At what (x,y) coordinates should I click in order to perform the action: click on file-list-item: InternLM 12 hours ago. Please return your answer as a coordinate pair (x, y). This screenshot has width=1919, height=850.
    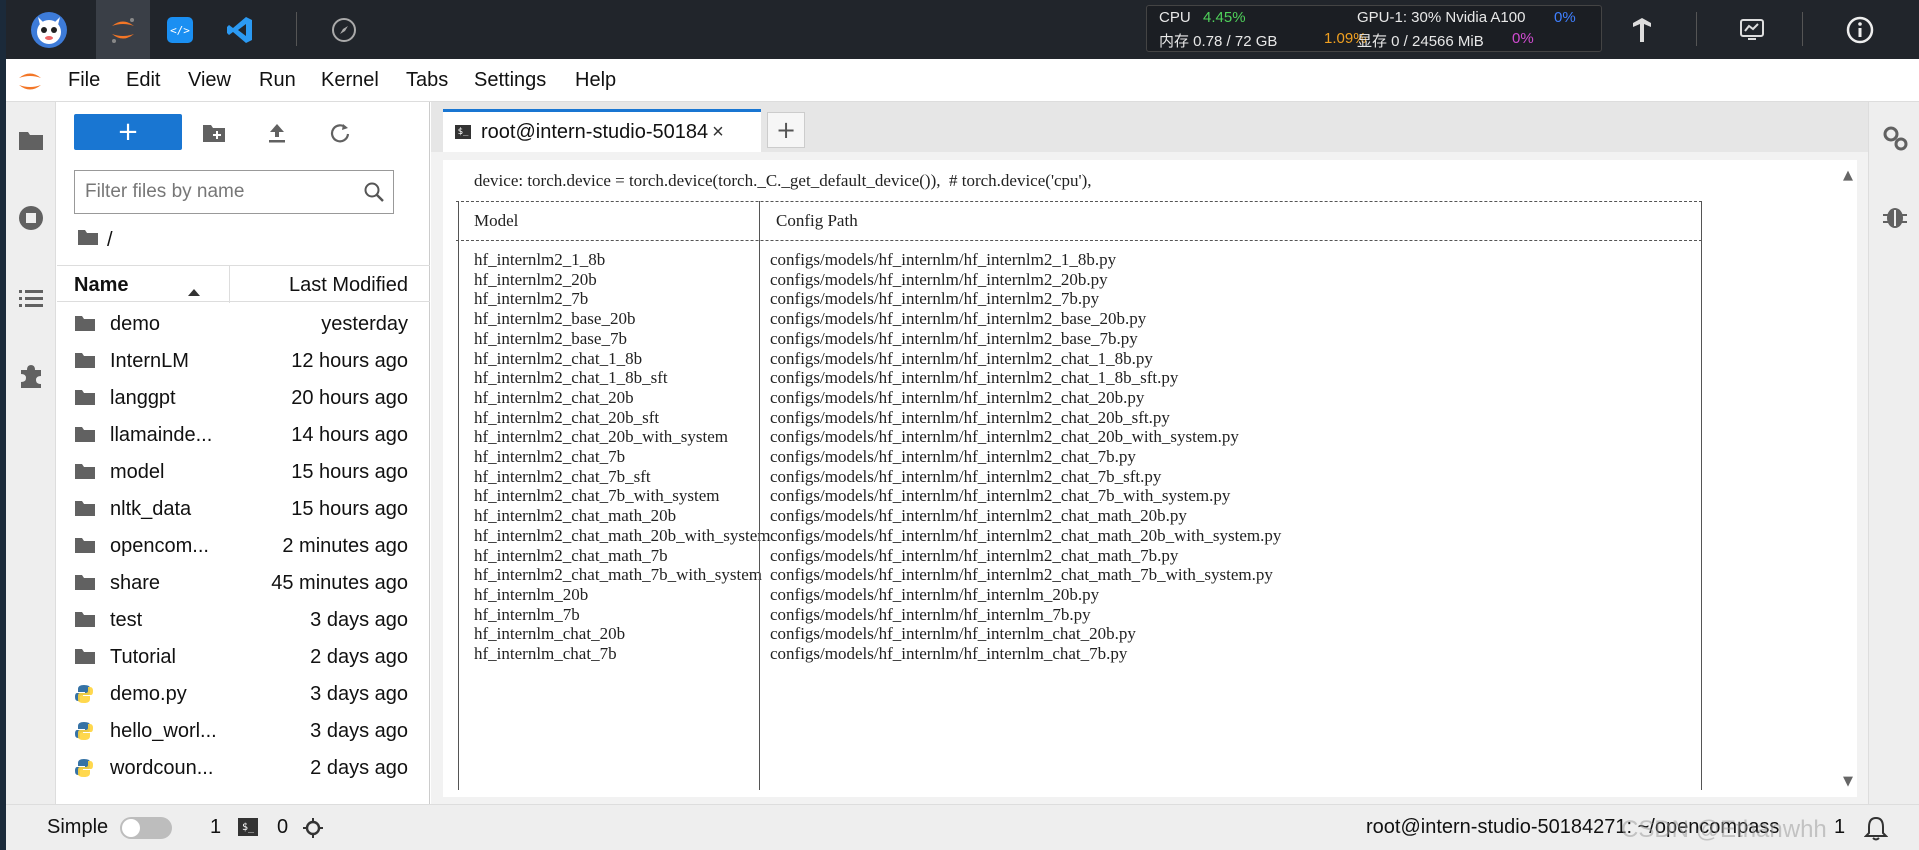
    Looking at the image, I should click on (243, 361).